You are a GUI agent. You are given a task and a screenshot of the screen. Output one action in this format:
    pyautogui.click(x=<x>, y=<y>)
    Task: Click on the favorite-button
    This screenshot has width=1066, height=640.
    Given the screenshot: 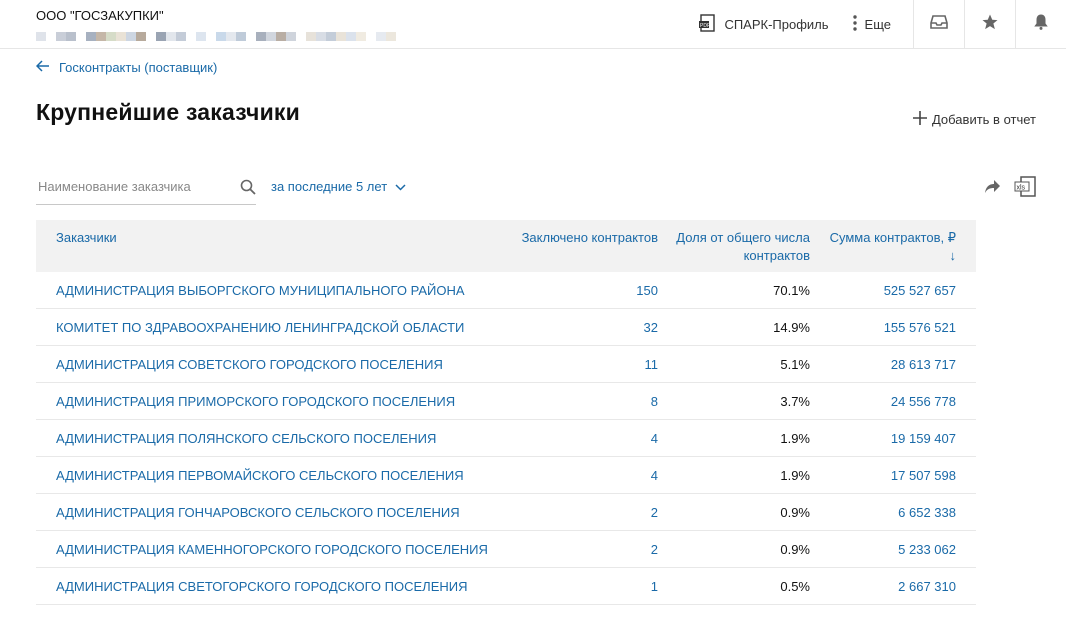 What is the action you would take?
    pyautogui.click(x=989, y=24)
    